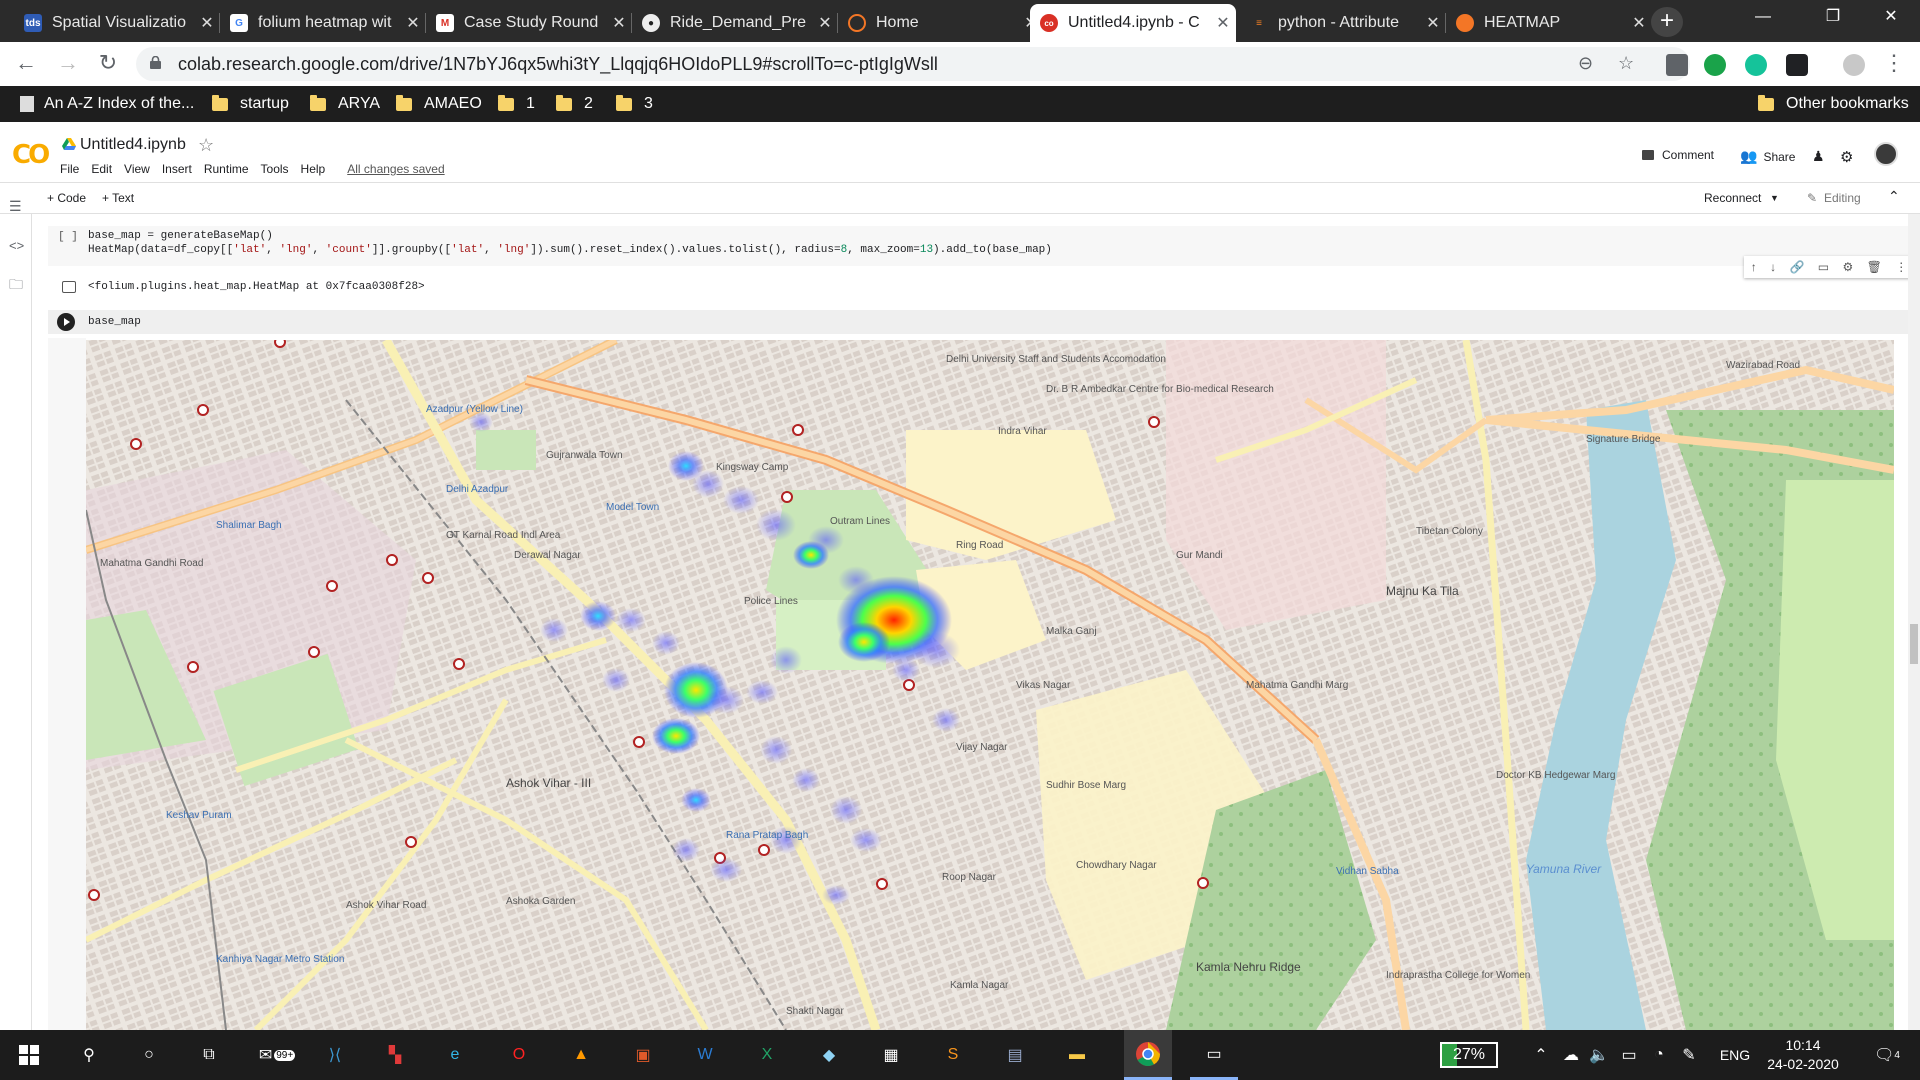  I want to click on terminal-icon: ▭, so click(1214, 1055).